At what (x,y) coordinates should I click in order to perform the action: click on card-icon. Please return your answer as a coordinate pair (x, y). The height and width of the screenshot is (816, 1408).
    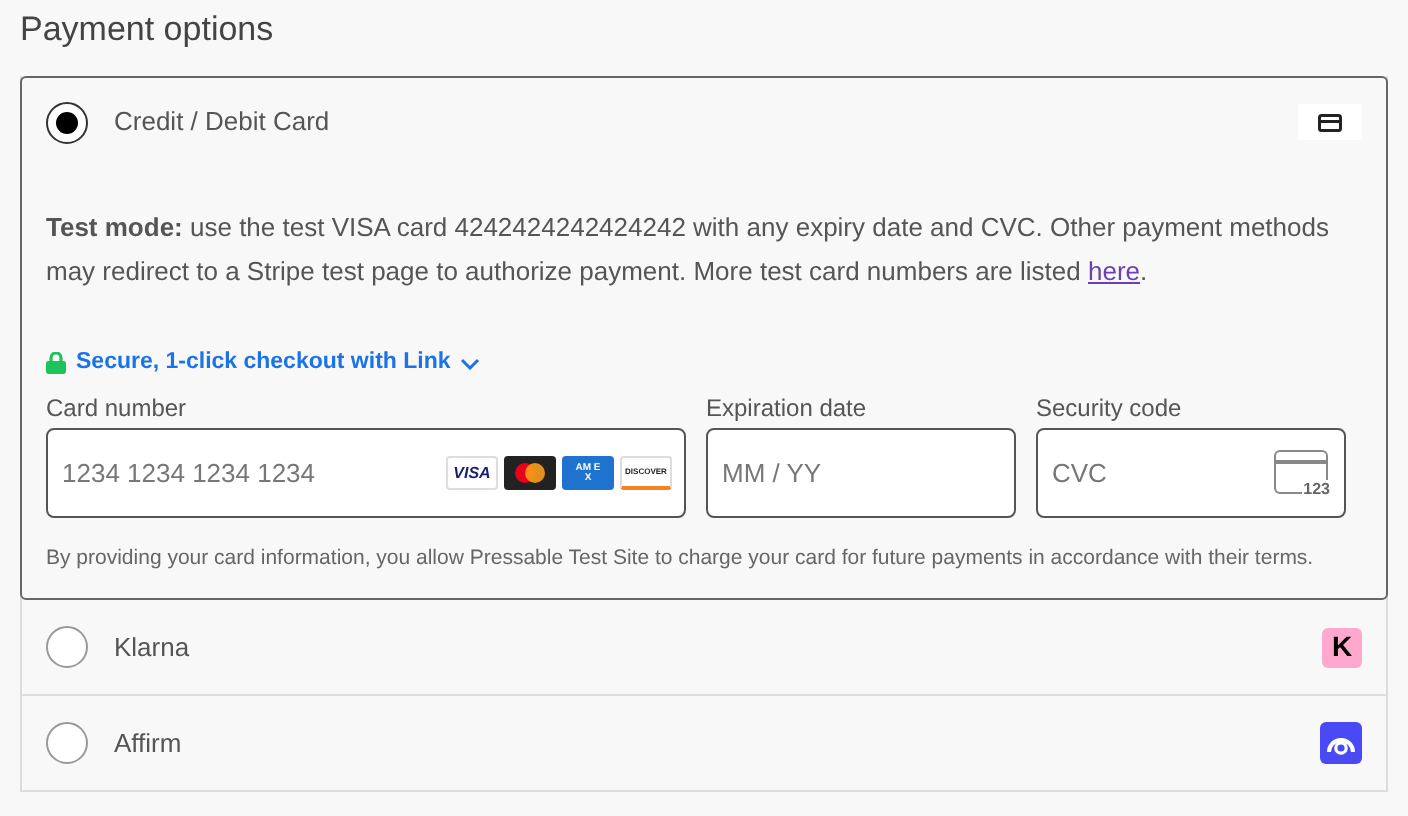
    Looking at the image, I should click on (1330, 122).